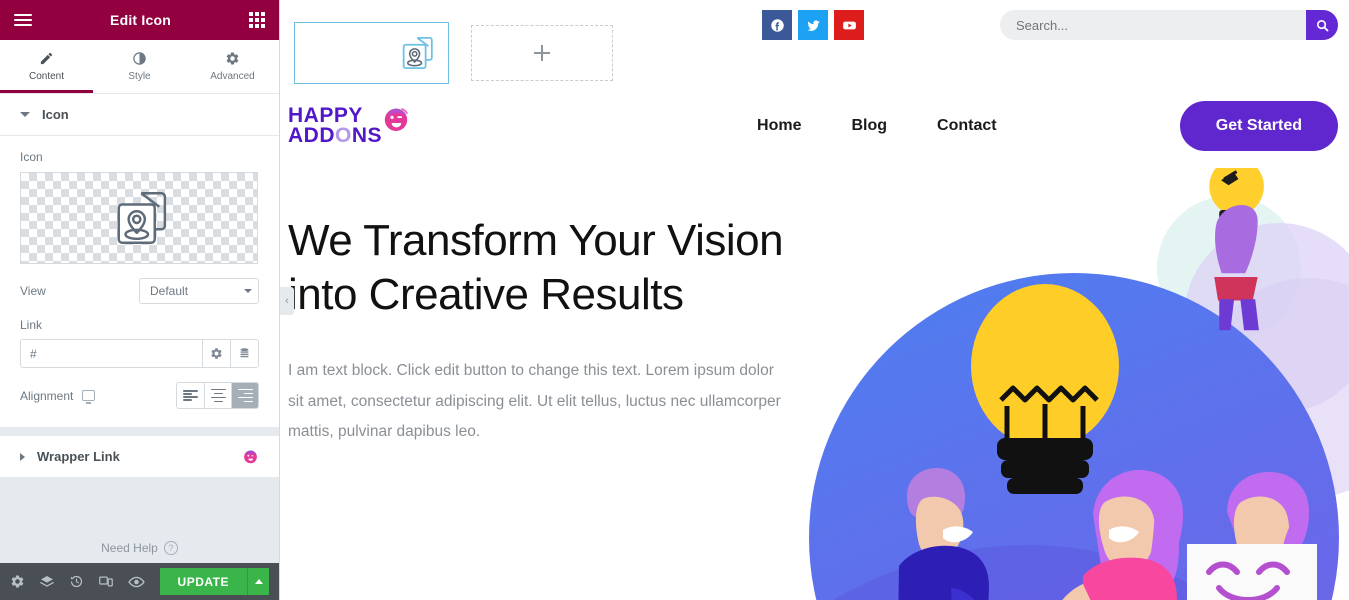  I want to click on section-wrapper-link-header: Wrapper Link, so click(139, 457).